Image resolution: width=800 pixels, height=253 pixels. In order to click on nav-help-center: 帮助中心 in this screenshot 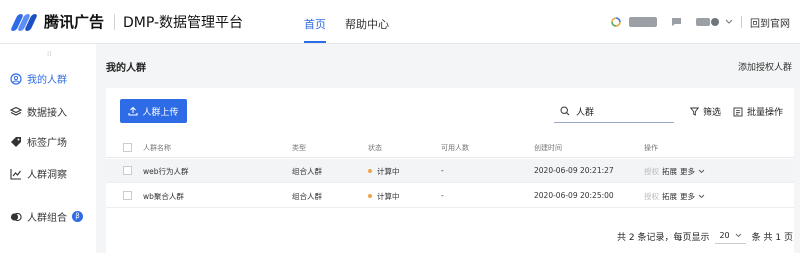, I will do `click(367, 24)`.